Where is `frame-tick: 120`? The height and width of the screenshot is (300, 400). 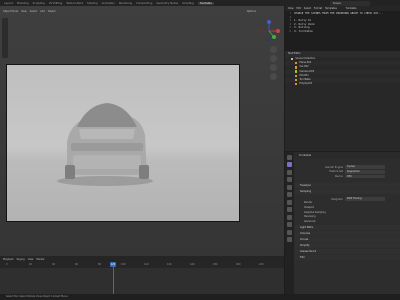
frame-tick: 120 is located at coordinates (146, 264).